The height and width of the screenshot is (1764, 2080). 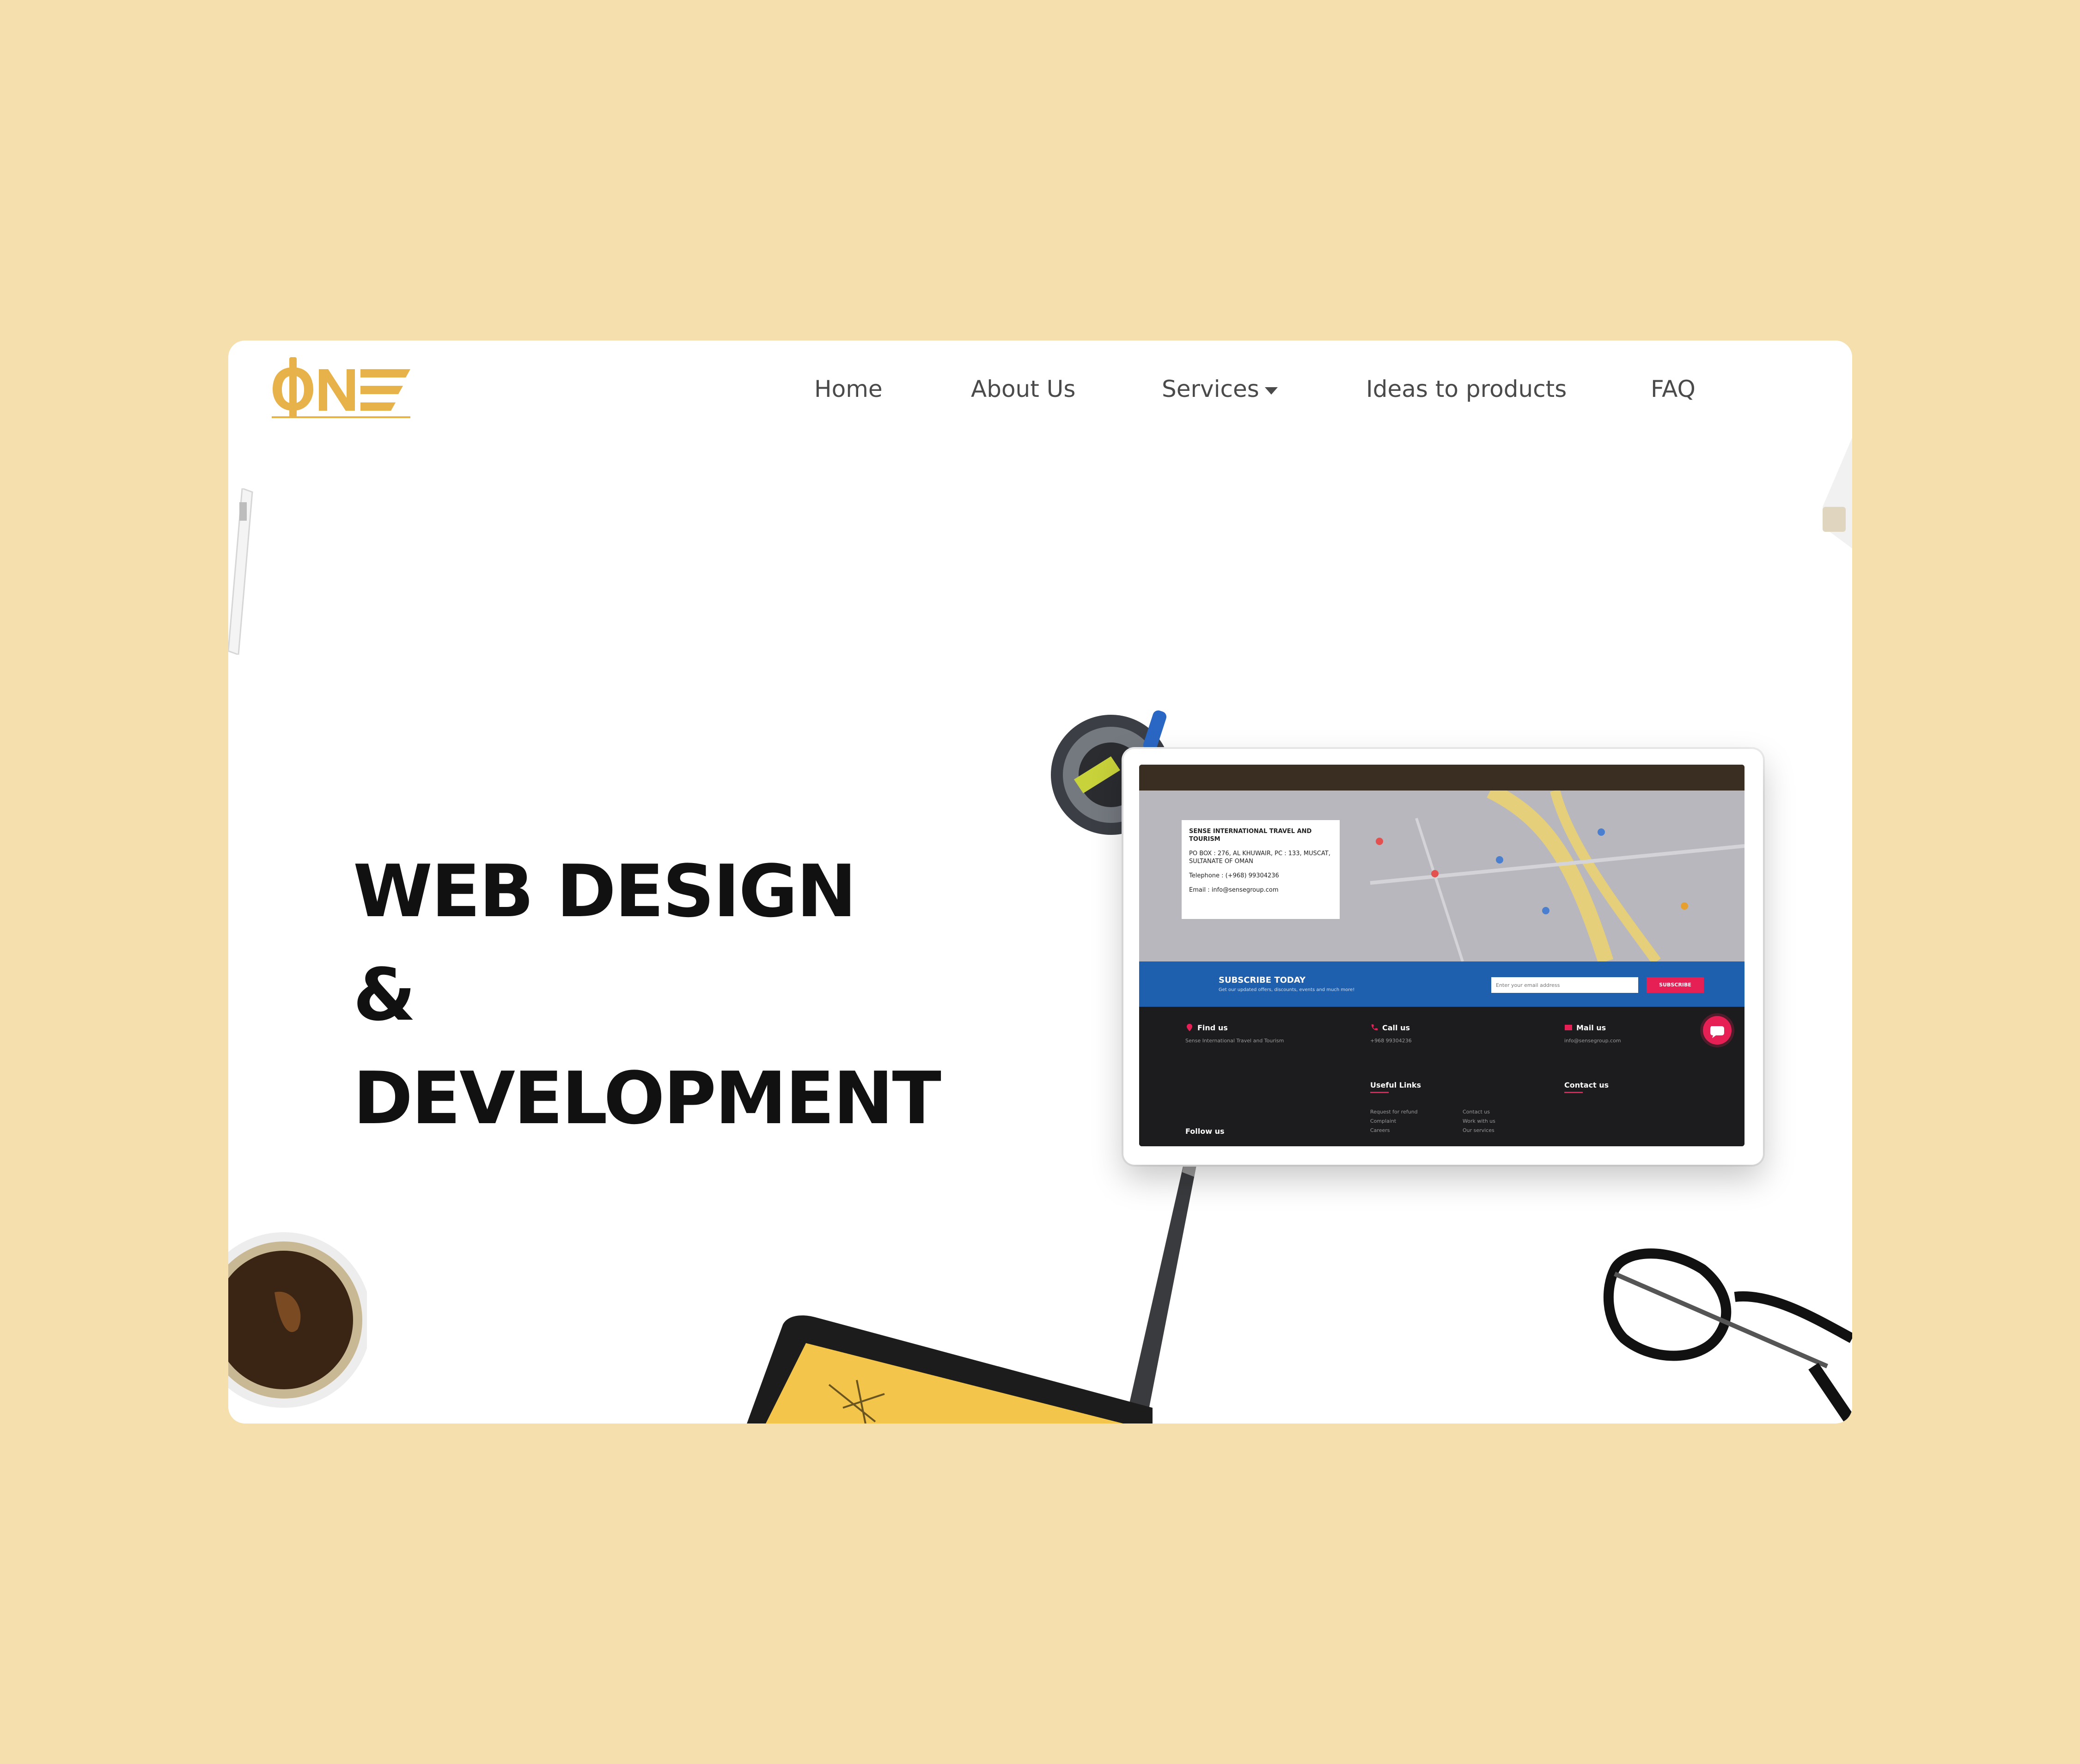 What do you see at coordinates (1673, 389) in the screenshot?
I see `nav-faq: FAQ` at bounding box center [1673, 389].